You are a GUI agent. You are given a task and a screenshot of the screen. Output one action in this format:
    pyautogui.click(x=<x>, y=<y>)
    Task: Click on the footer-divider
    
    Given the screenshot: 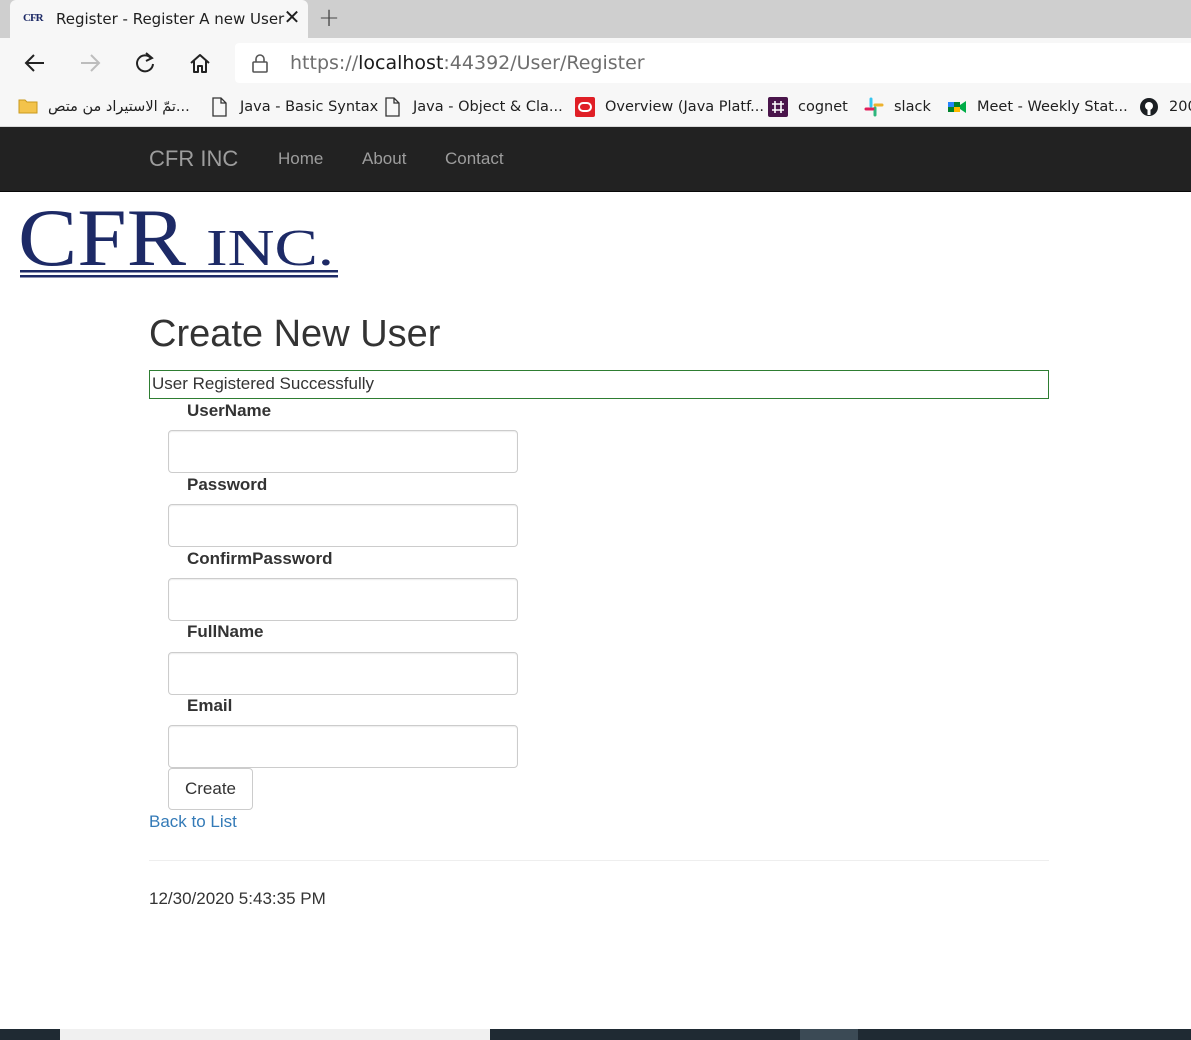 What is the action you would take?
    pyautogui.click(x=599, y=860)
    